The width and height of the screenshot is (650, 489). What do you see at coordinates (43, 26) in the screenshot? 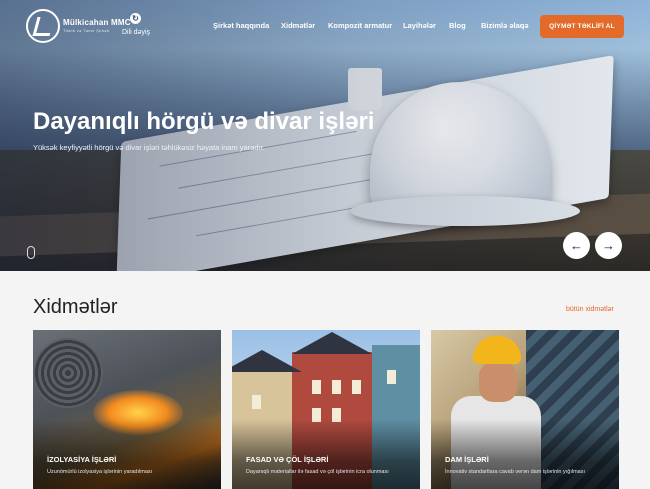
I see `company-logo-icon` at bounding box center [43, 26].